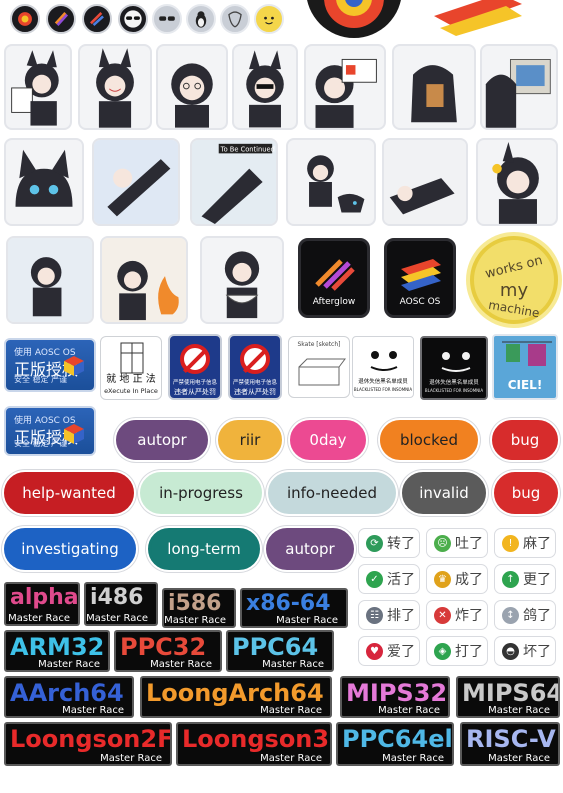 The height and width of the screenshot is (793, 563). Describe the element at coordinates (265, 87) in the screenshot. I see `character-sticker-sunglasses` at that location.